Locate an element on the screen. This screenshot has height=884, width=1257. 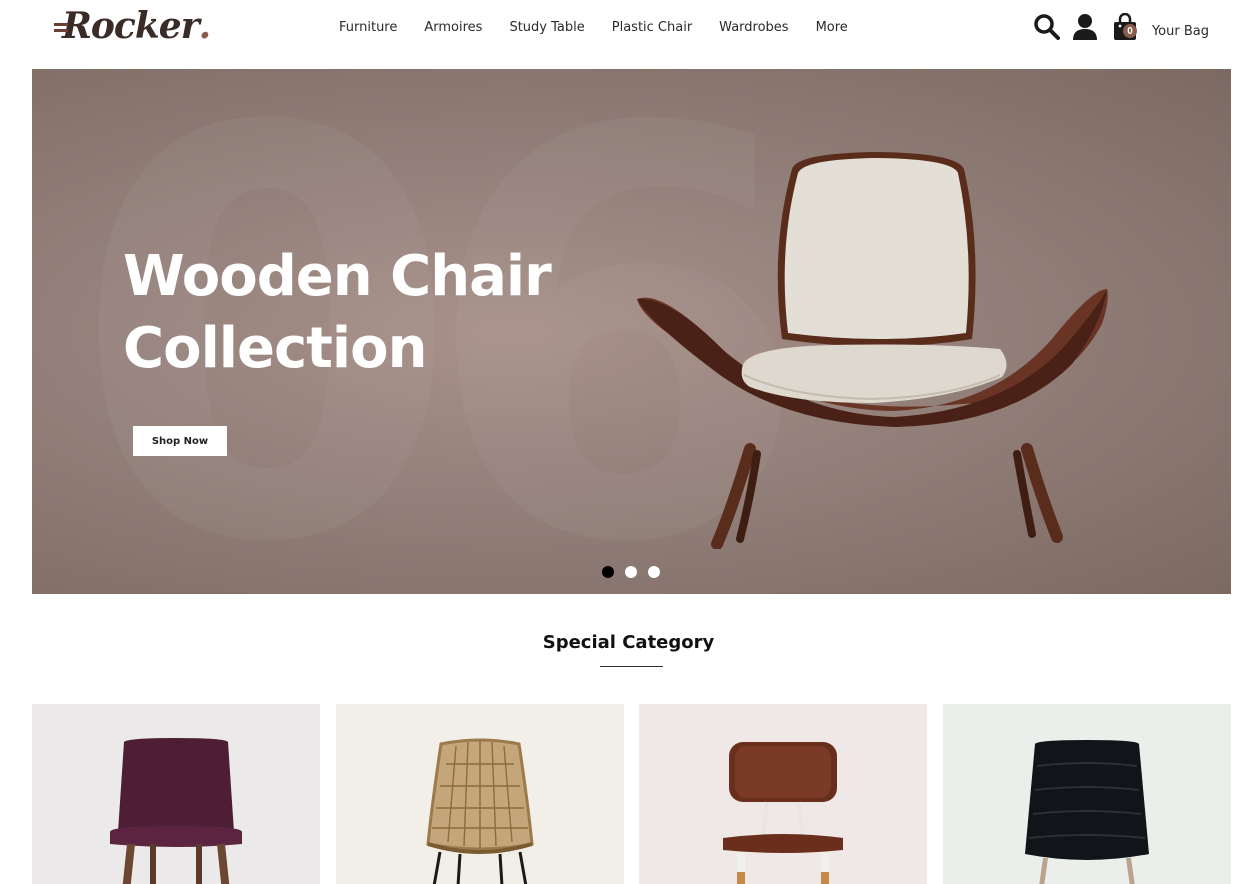
section-title-underline is located at coordinates (631, 666).